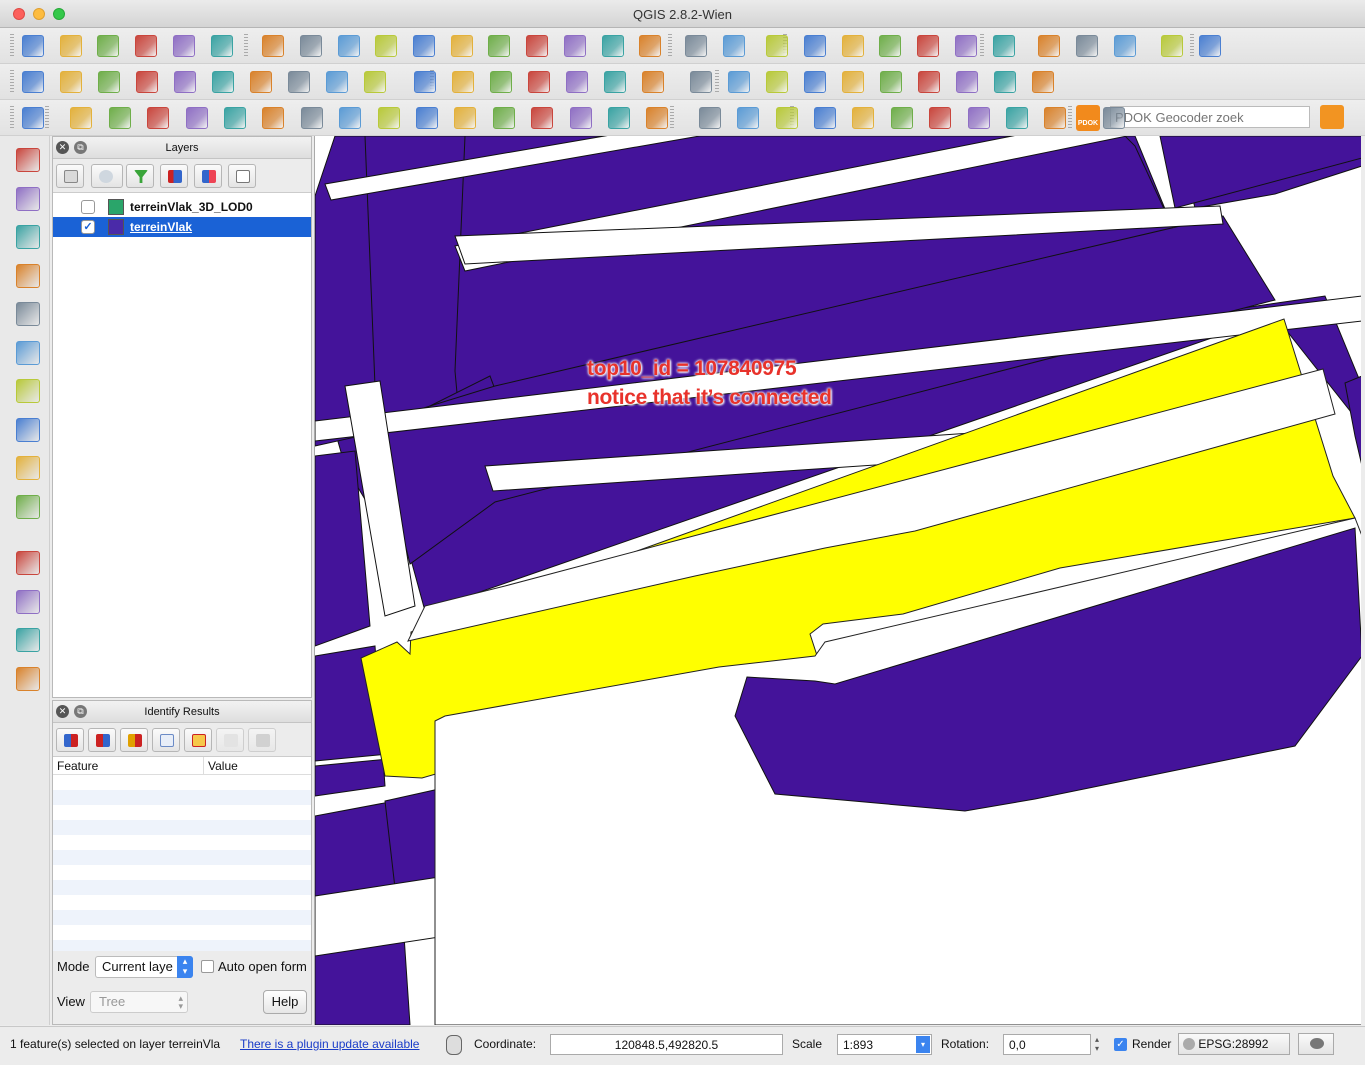  I want to click on simplify-icon, so click(158, 118).